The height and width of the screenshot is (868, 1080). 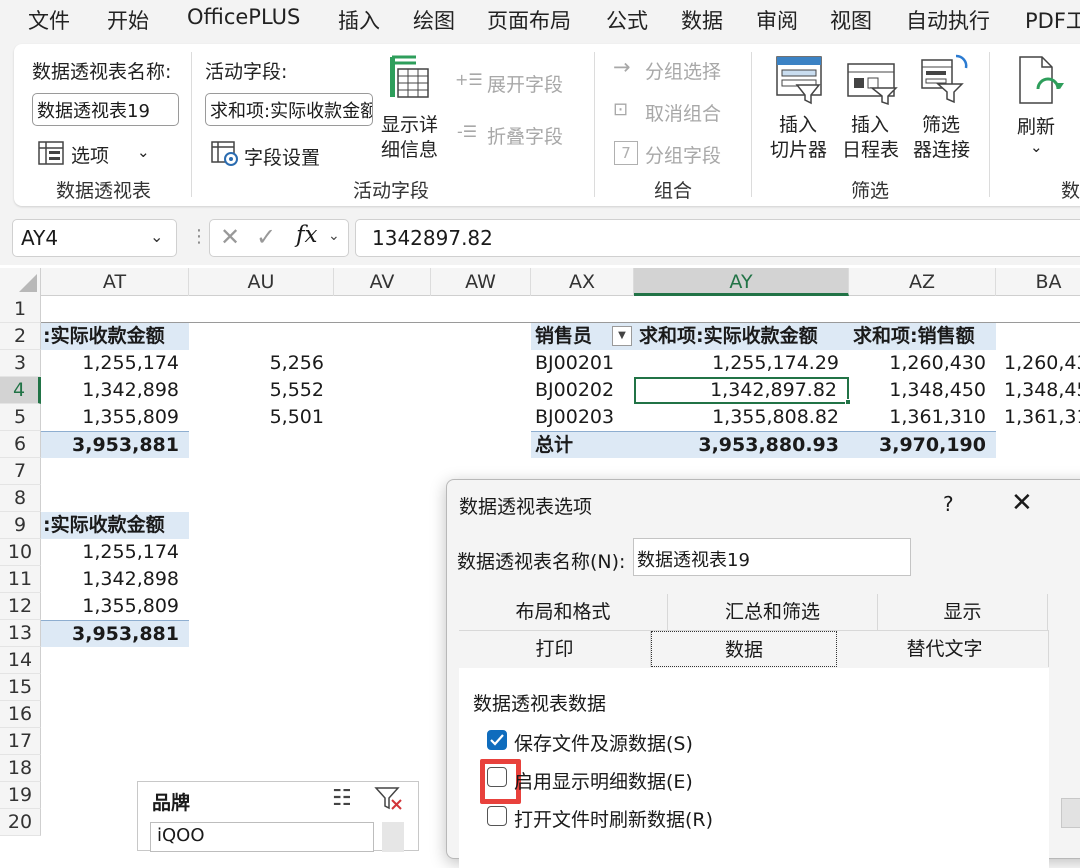 I want to click on left-table1-cell: 1,342,898, so click(x=115, y=390).